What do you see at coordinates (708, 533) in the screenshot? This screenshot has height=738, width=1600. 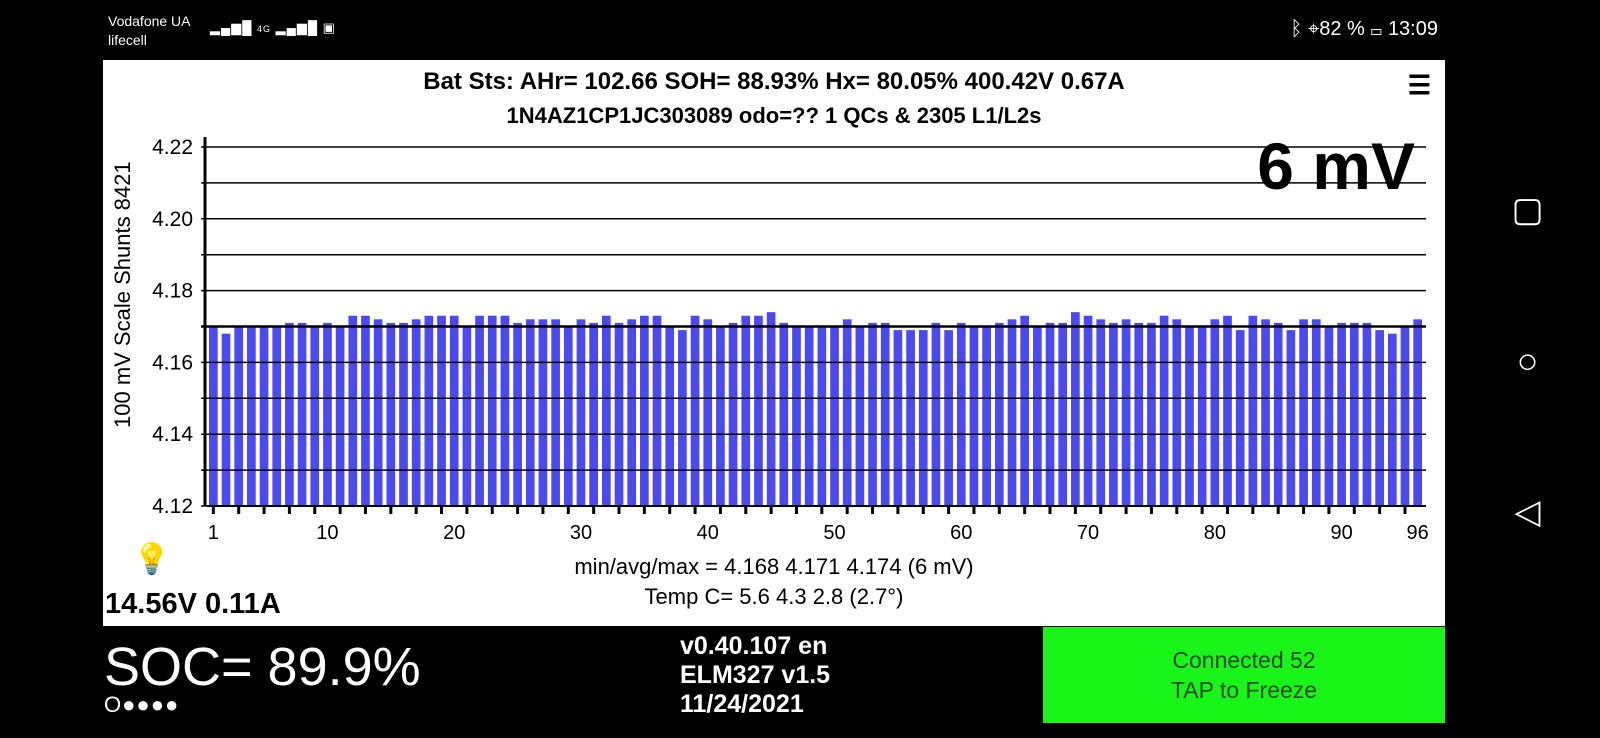 I see `x-tick-label: 40` at bounding box center [708, 533].